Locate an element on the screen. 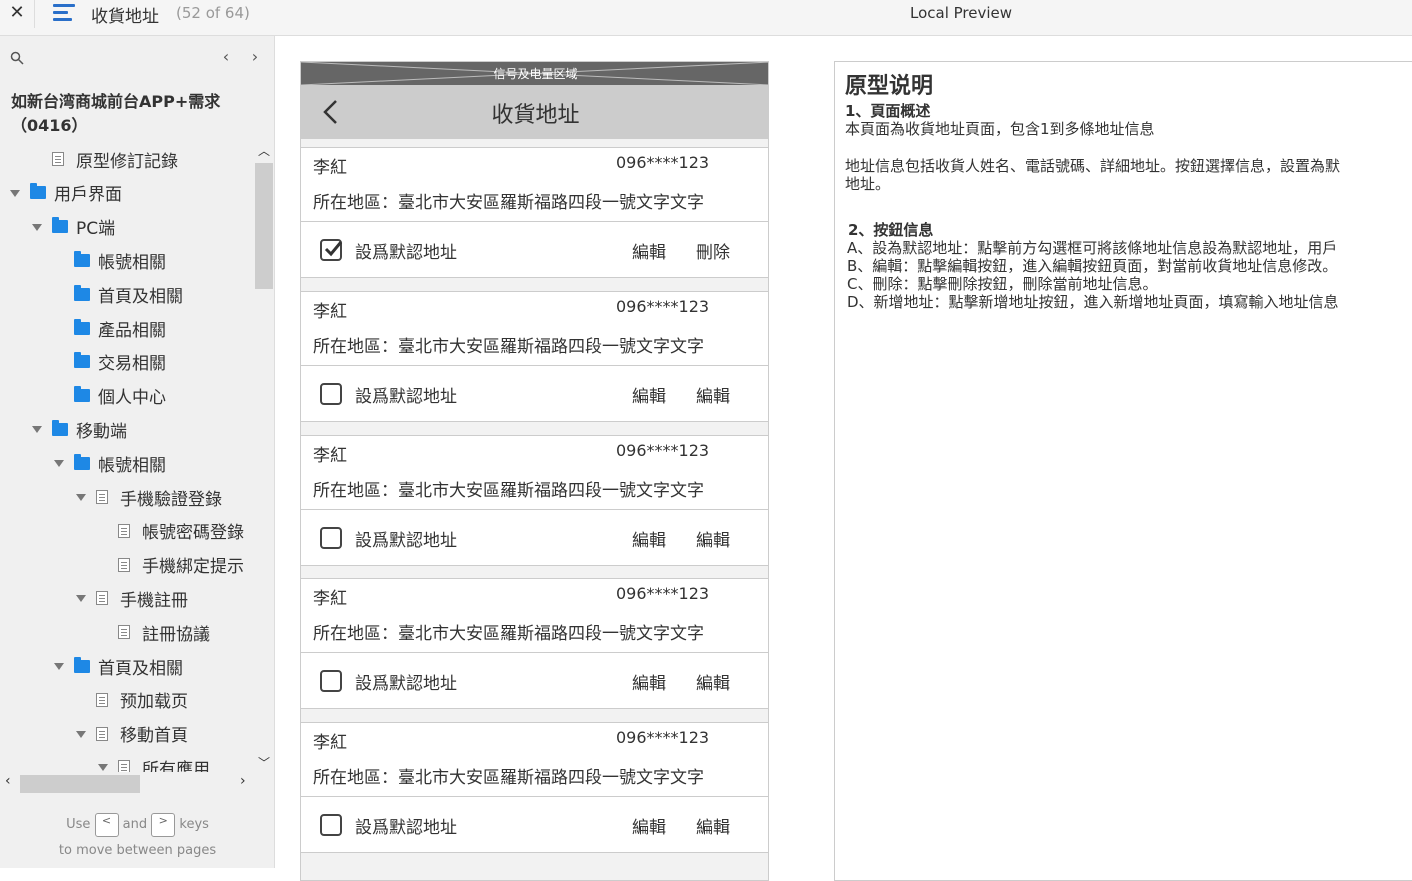 The width and height of the screenshot is (1412, 881). scroll-left-icon: ‹ is located at coordinates (8, 781).